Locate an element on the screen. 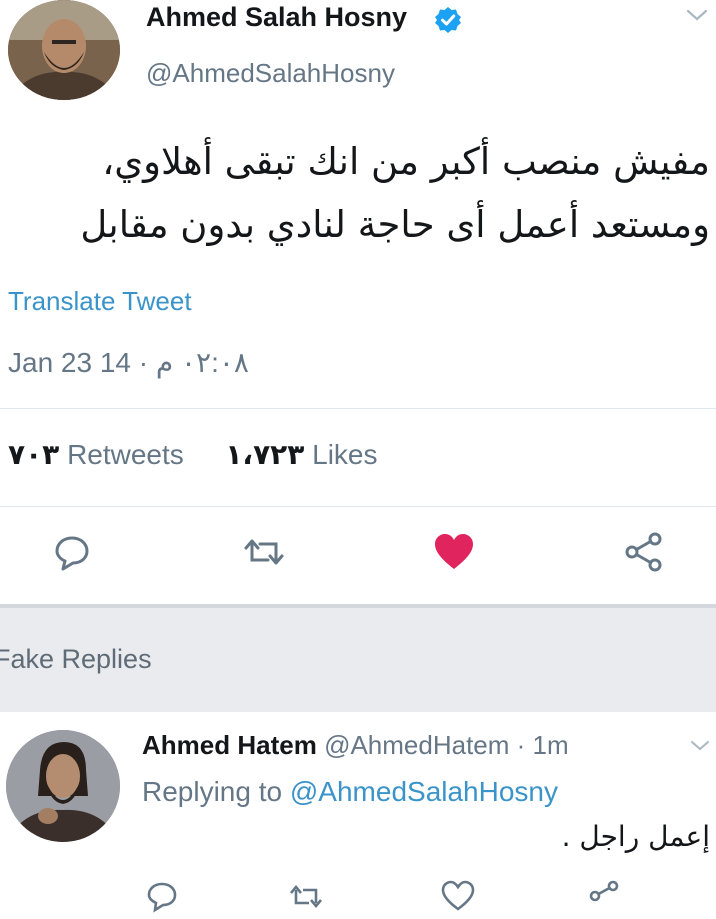 This screenshot has height=919, width=716. author-avatar is located at coordinates (64, 50).